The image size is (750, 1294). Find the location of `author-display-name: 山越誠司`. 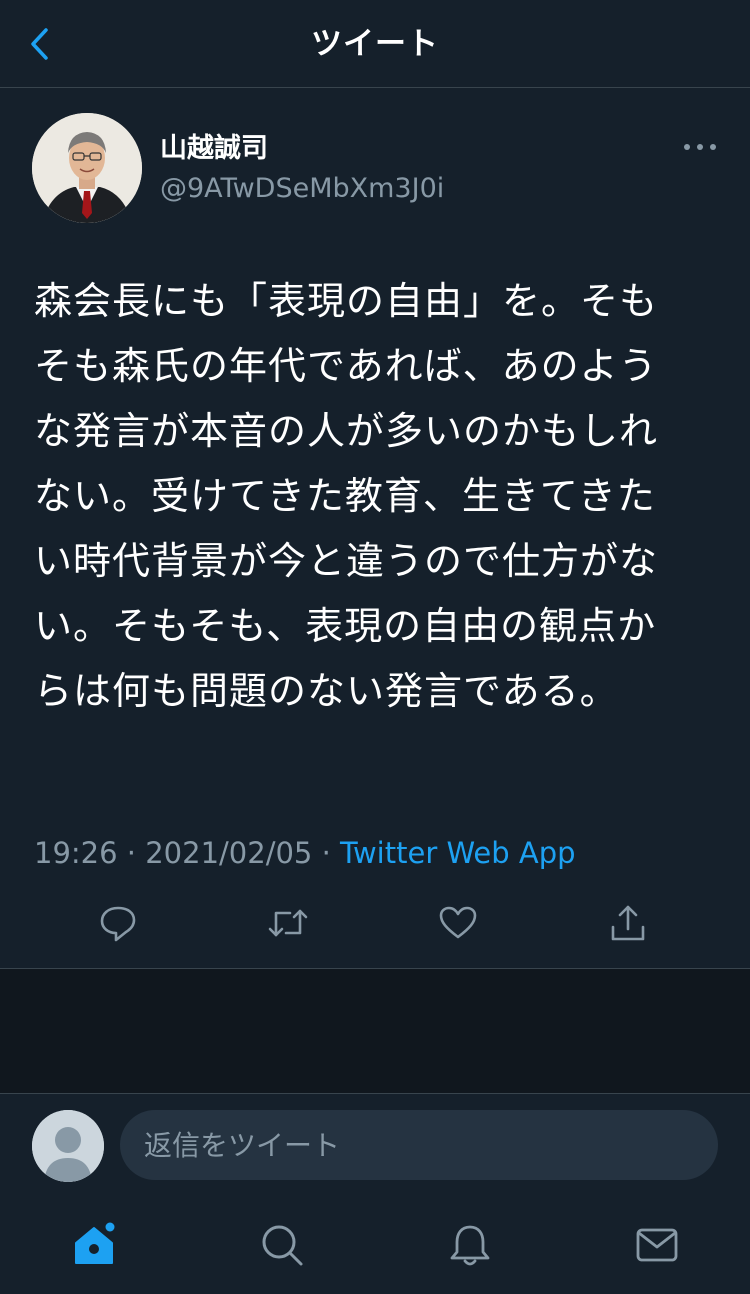

author-display-name: 山越誠司 is located at coordinates (214, 149).